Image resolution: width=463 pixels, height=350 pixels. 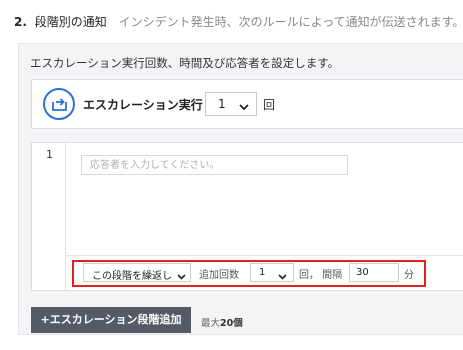 What do you see at coordinates (269, 105) in the screenshot?
I see `escalation-count-unit: 回` at bounding box center [269, 105].